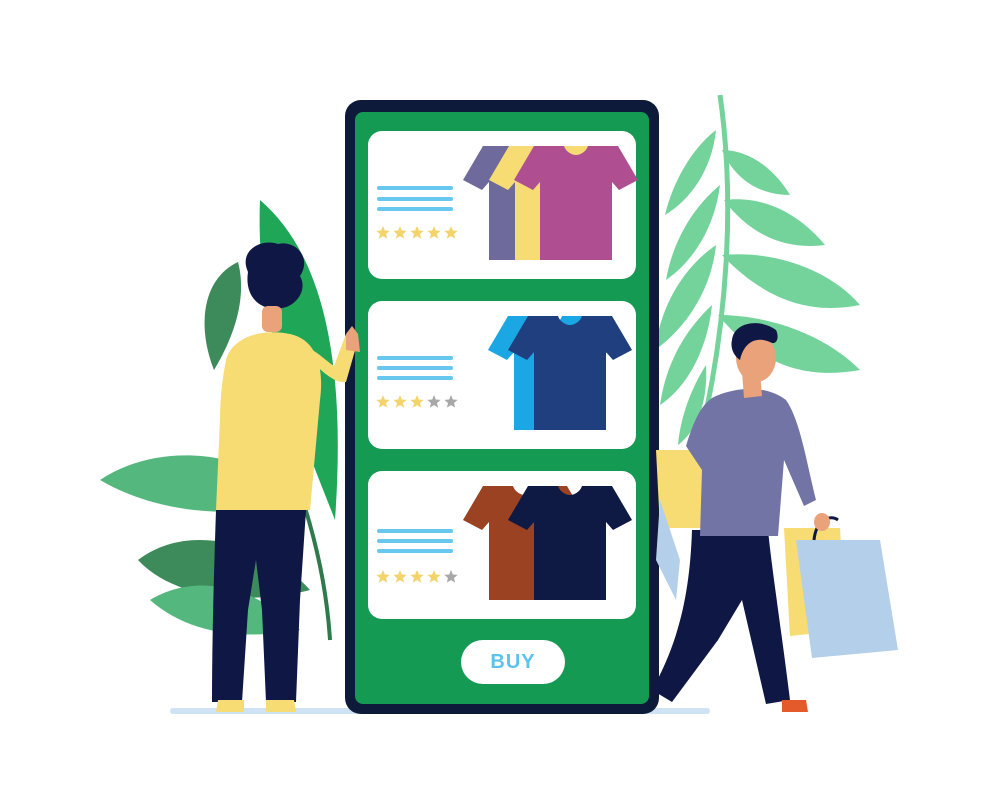 The height and width of the screenshot is (808, 1000). Describe the element at coordinates (513, 662) in the screenshot. I see `buy-button: BUY` at that location.